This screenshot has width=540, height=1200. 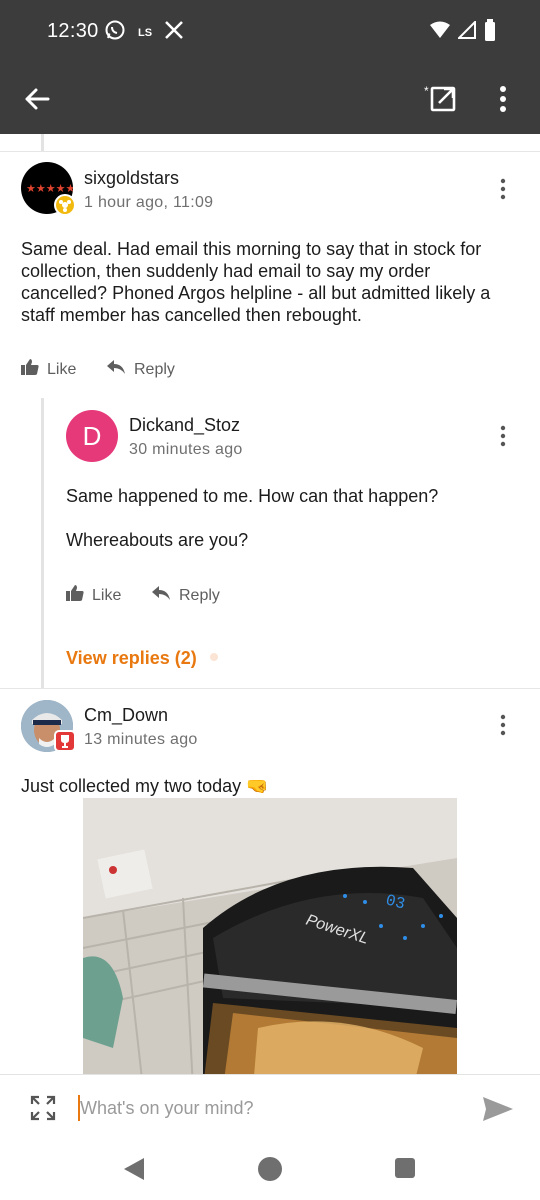 What do you see at coordinates (149, 202) in the screenshot?
I see `comment-timestamp: 1 hour ago, 11:09` at bounding box center [149, 202].